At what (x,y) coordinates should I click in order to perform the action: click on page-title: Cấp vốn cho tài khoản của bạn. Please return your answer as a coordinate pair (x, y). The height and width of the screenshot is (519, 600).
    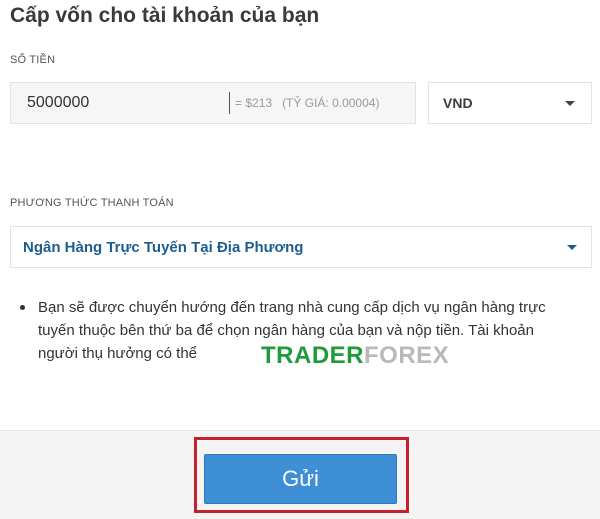
    Looking at the image, I should click on (165, 15).